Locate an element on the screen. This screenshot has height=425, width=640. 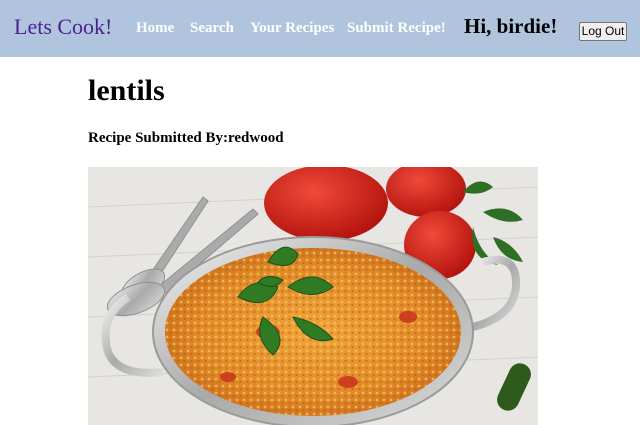
brand-link: Lets Cook! is located at coordinates (63, 27).